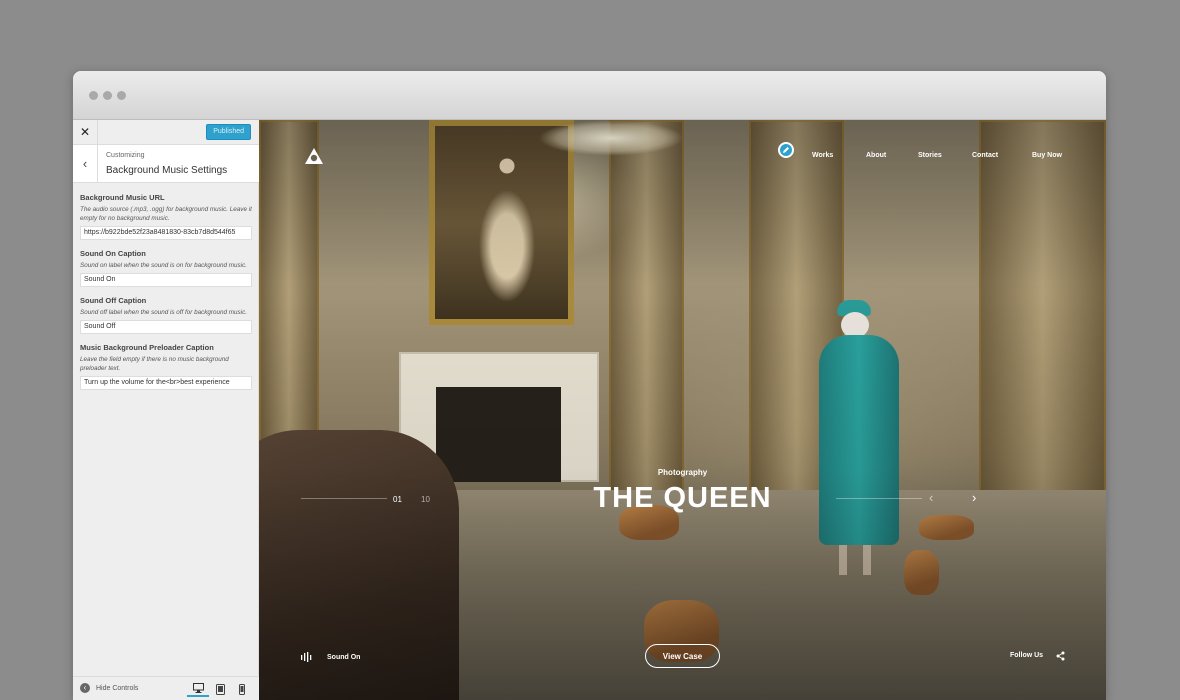 The image size is (1180, 700). Describe the element at coordinates (682, 472) in the screenshot. I see `slide-category: Photography` at that location.